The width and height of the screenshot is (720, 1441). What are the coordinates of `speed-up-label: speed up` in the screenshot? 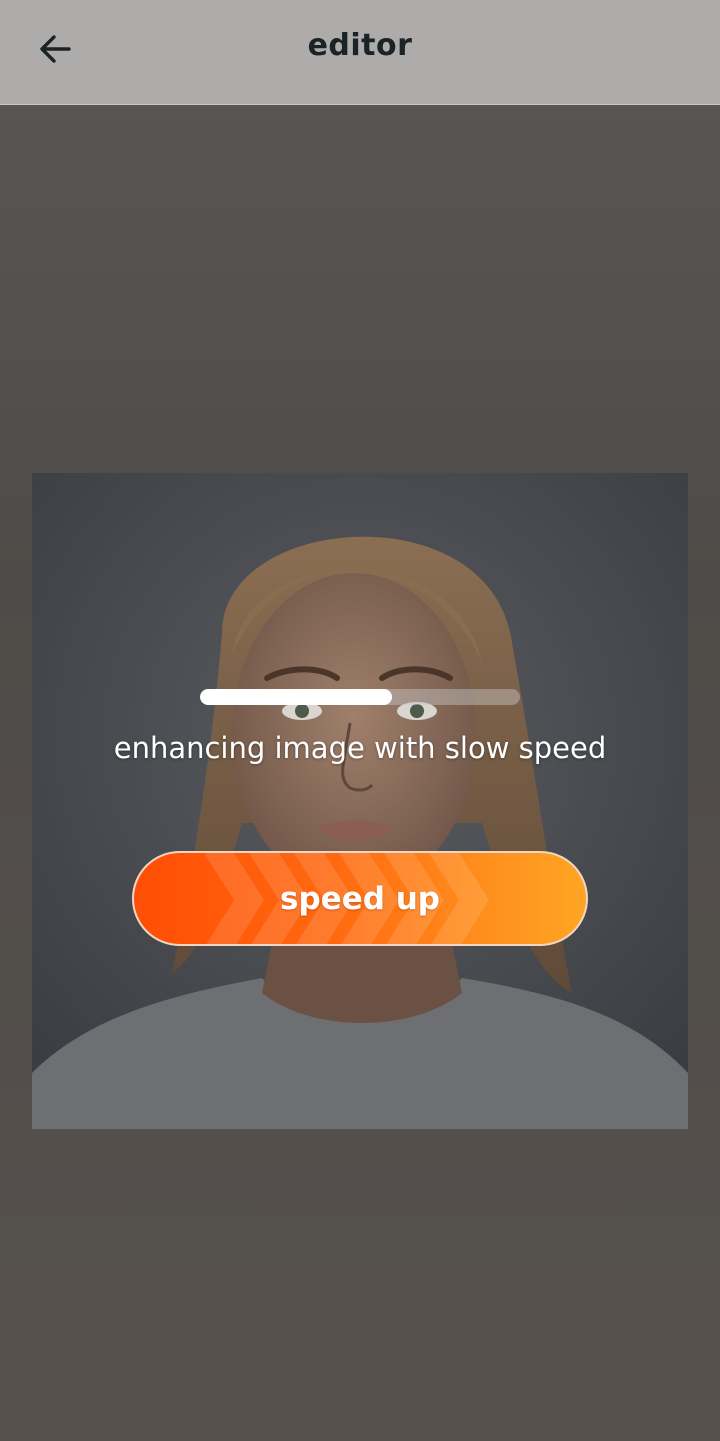 It's located at (360, 898).